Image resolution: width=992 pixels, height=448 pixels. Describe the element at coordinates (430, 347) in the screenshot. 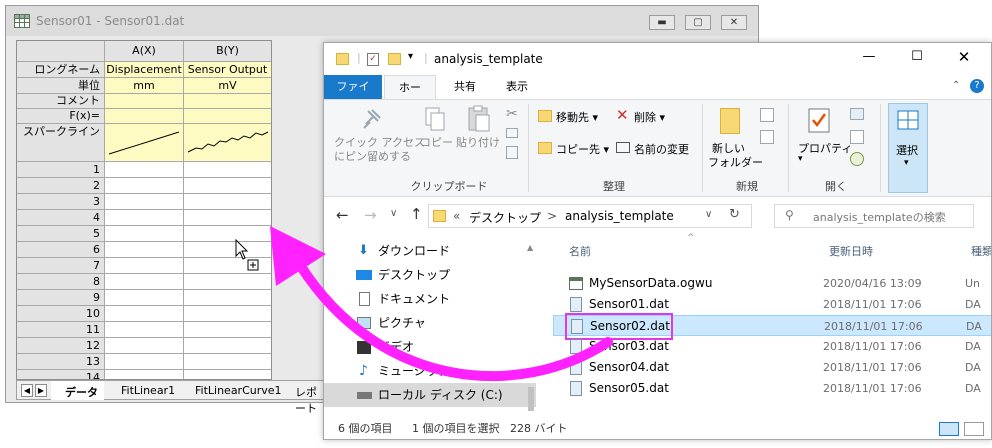

I see `nav-item-videos: ビデオ` at that location.